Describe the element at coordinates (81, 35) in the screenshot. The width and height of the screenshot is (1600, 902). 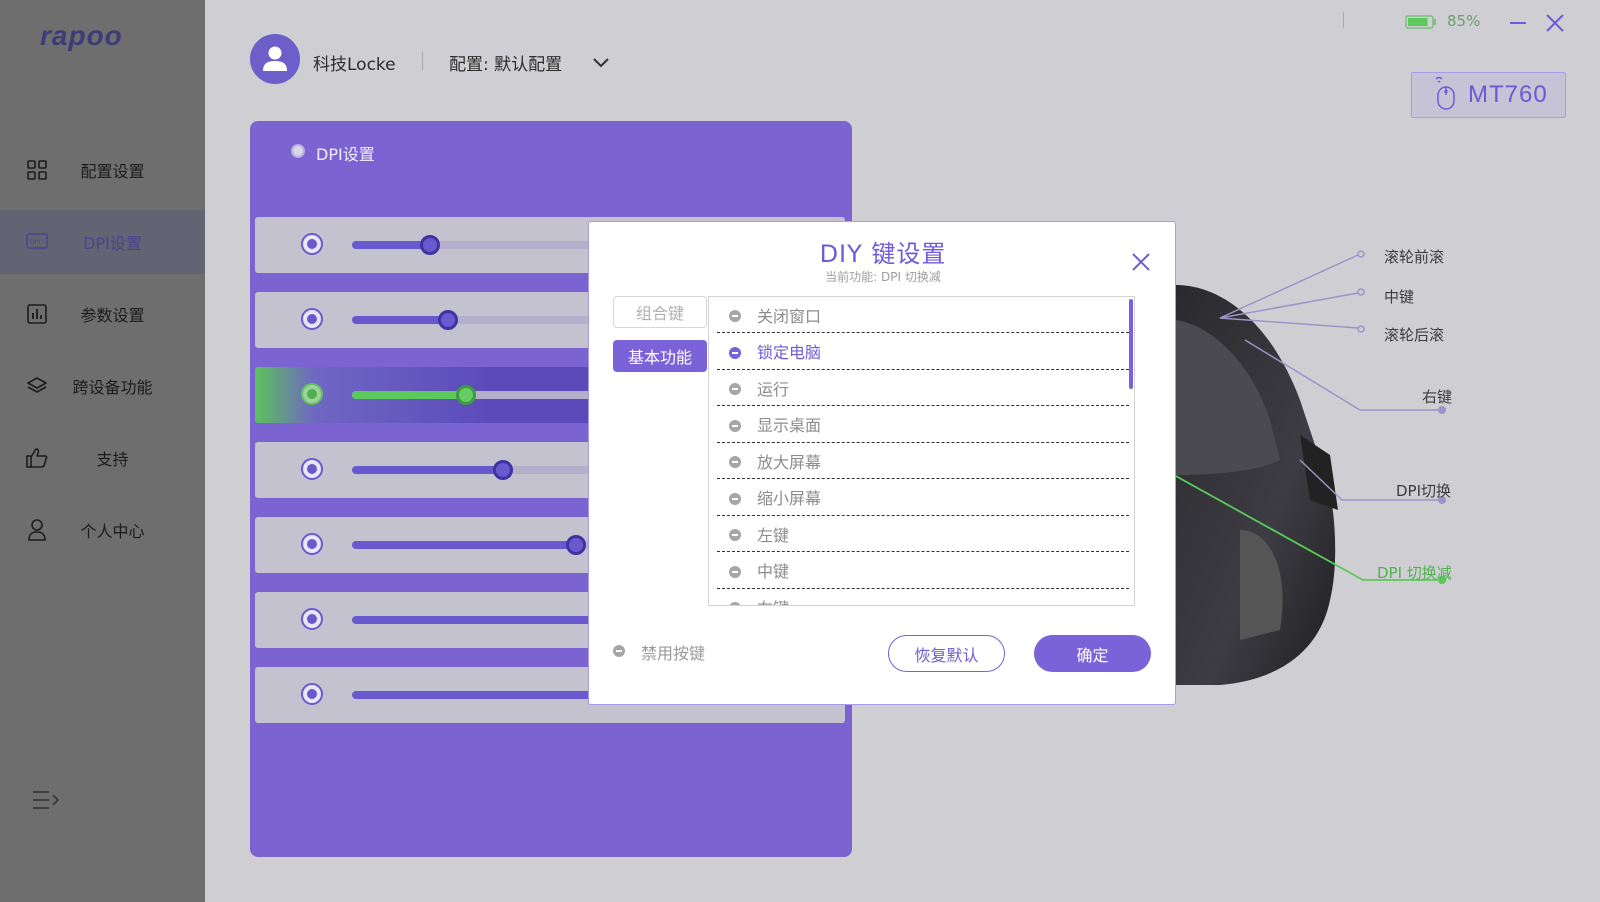
I see `rapoo-logo: rapoo` at that location.